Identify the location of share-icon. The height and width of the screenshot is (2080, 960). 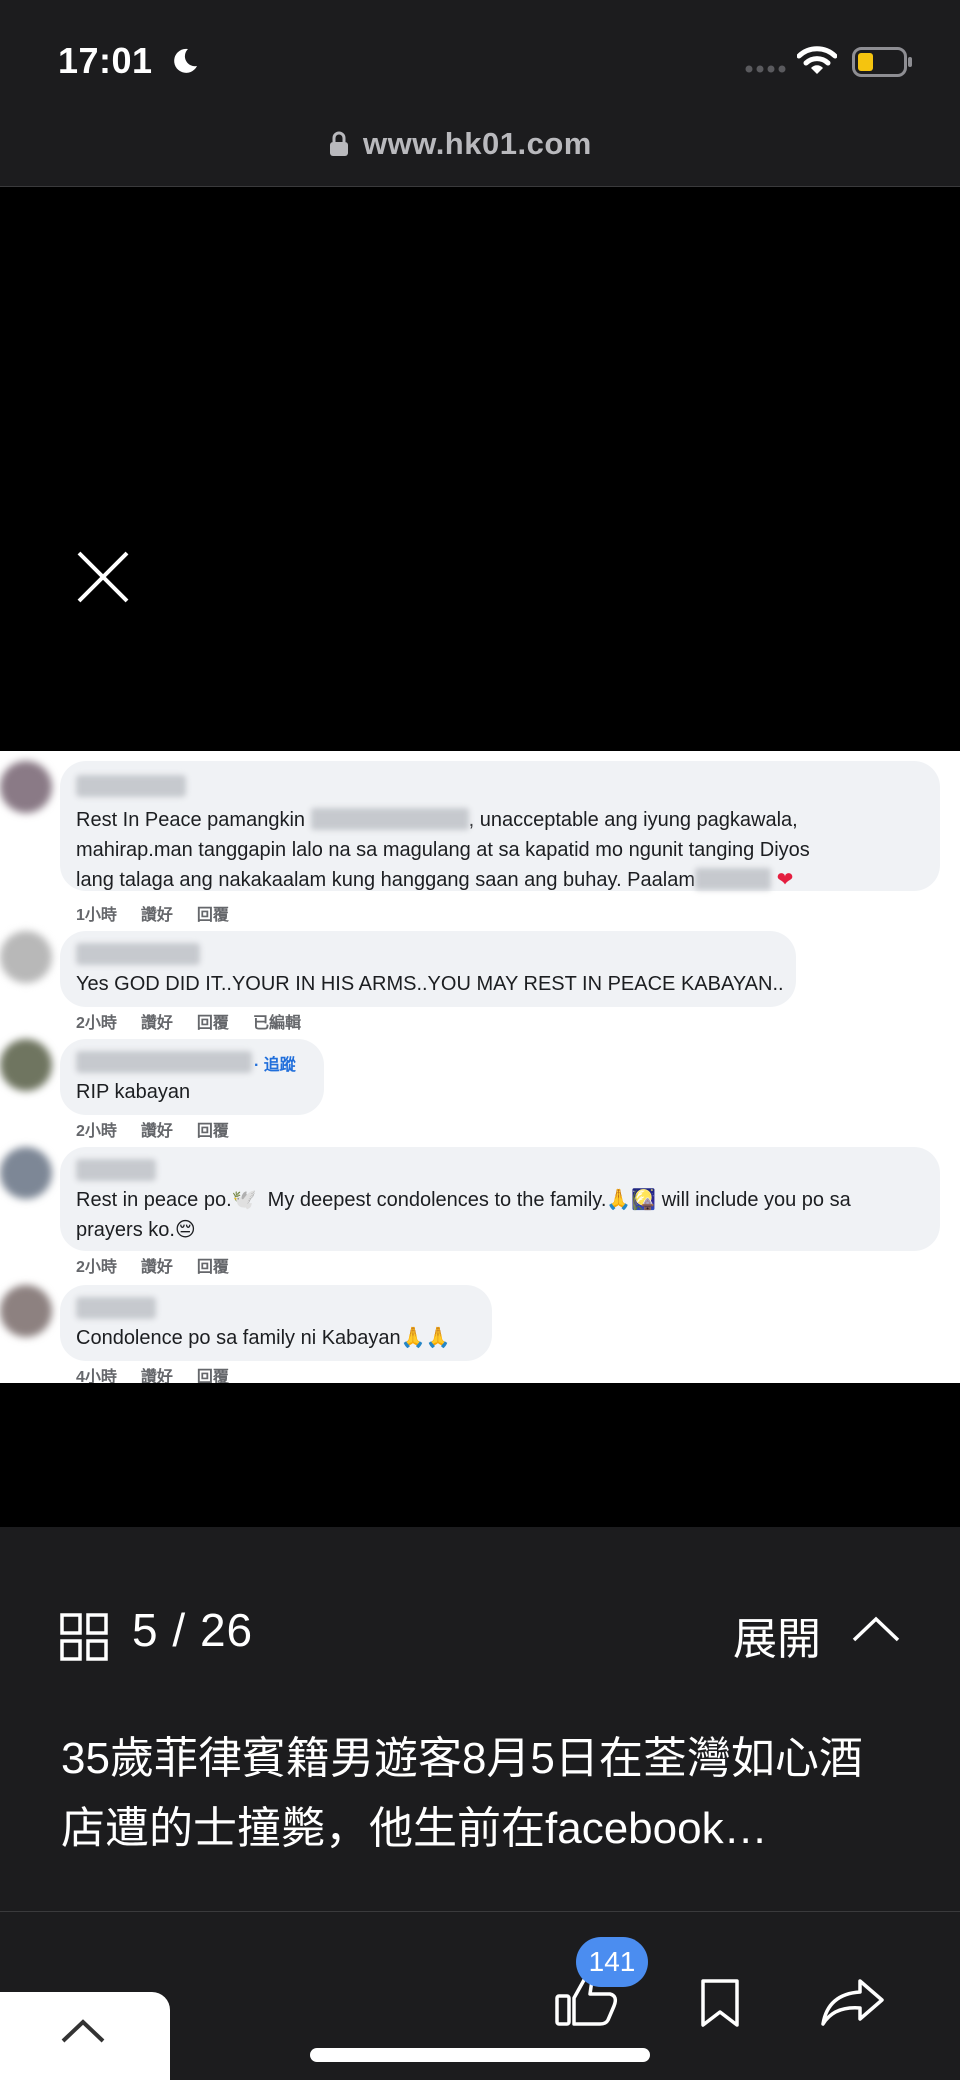
(853, 2003).